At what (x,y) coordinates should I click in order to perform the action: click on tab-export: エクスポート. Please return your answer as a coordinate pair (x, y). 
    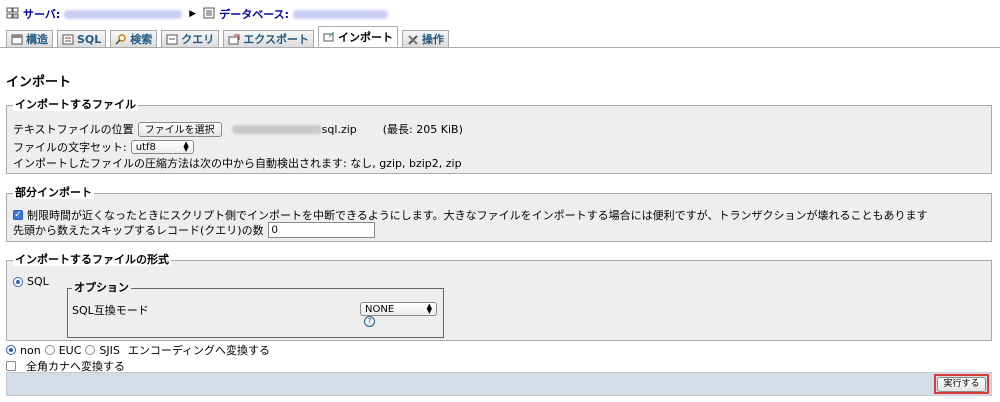
    Looking at the image, I should click on (268, 38).